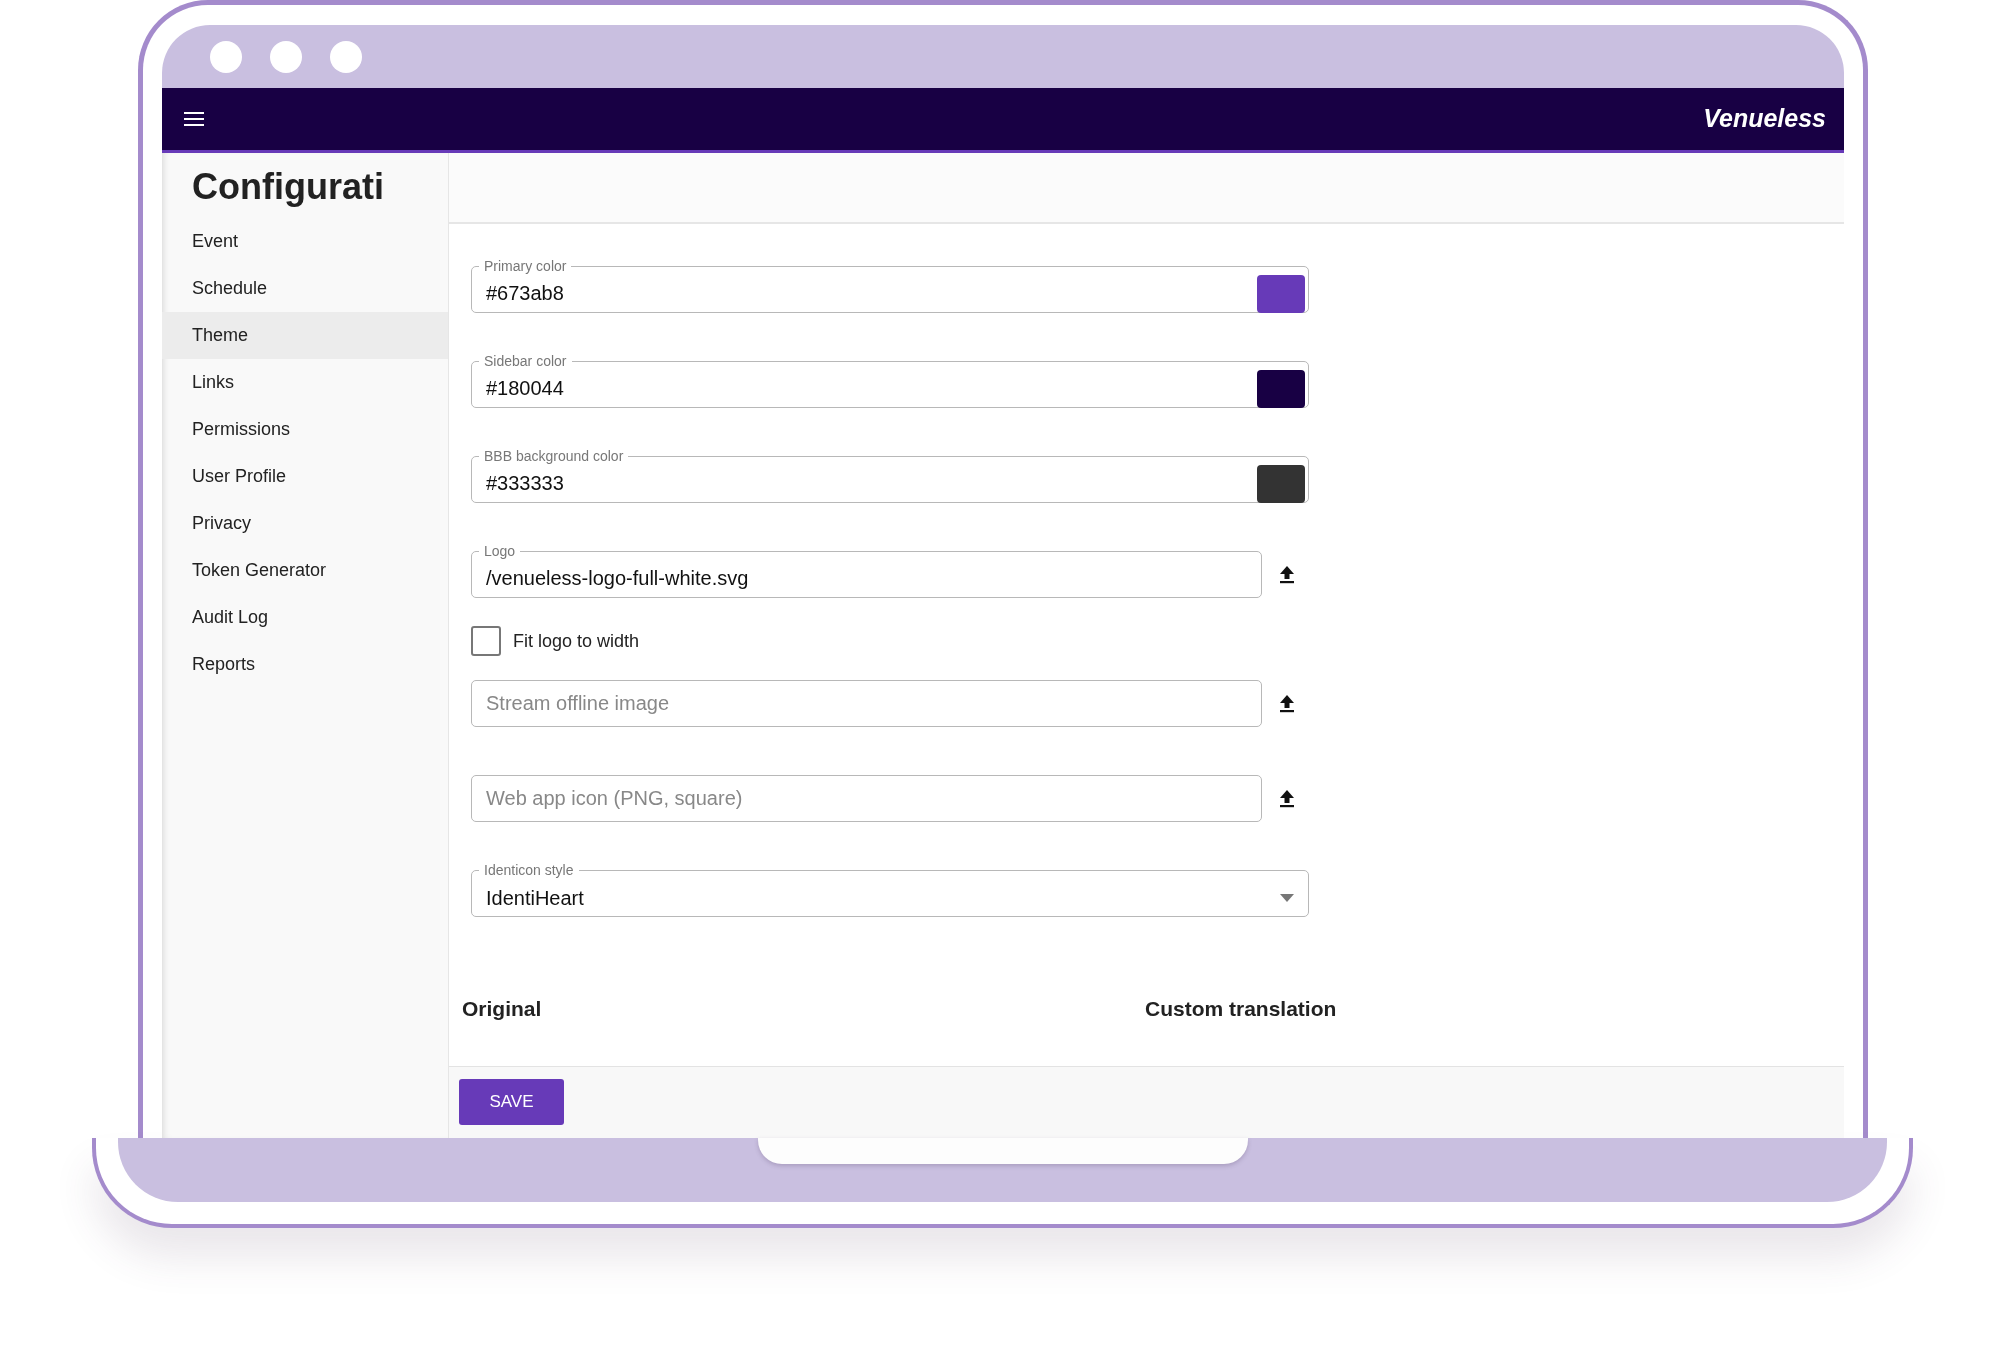 This screenshot has height=1354, width=2006. Describe the element at coordinates (288, 187) in the screenshot. I see `page-title: Configurati` at that location.